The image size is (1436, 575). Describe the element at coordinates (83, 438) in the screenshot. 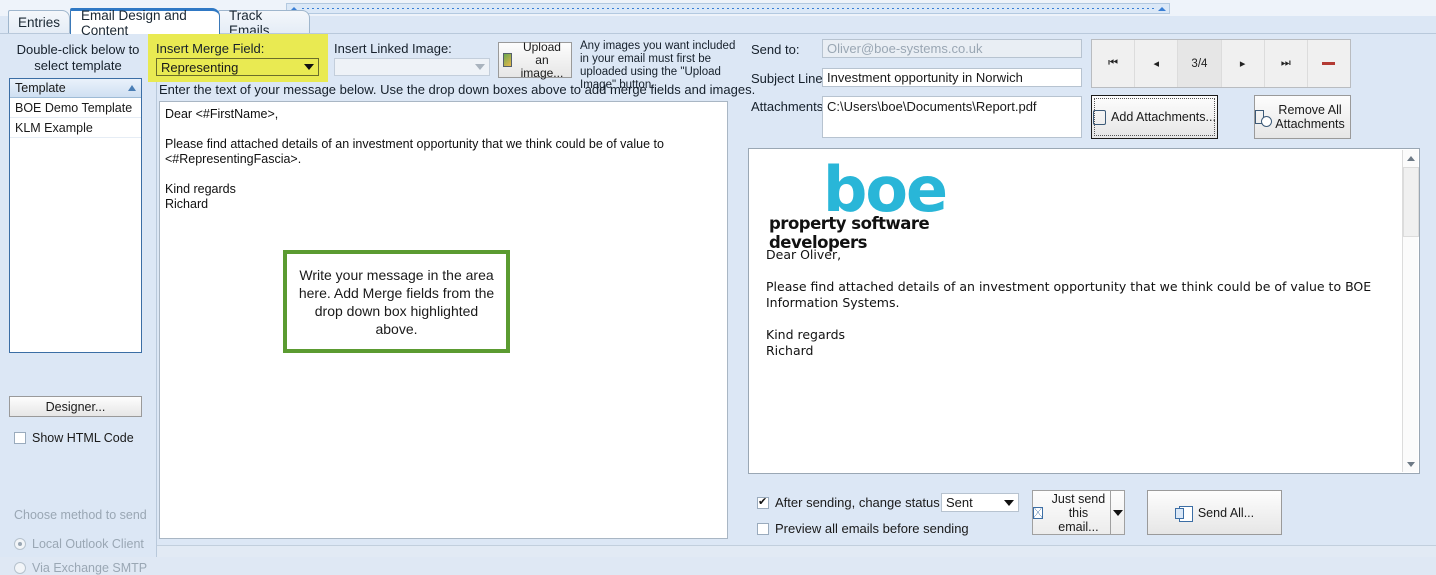

I see `show-html-code-label: Show HTML Code` at that location.